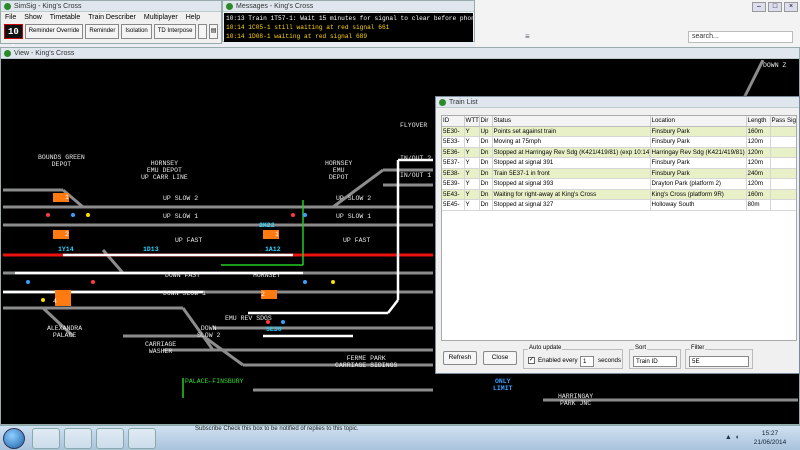 The image size is (800, 450). I want to click on sort-label: Sort, so click(641, 348).